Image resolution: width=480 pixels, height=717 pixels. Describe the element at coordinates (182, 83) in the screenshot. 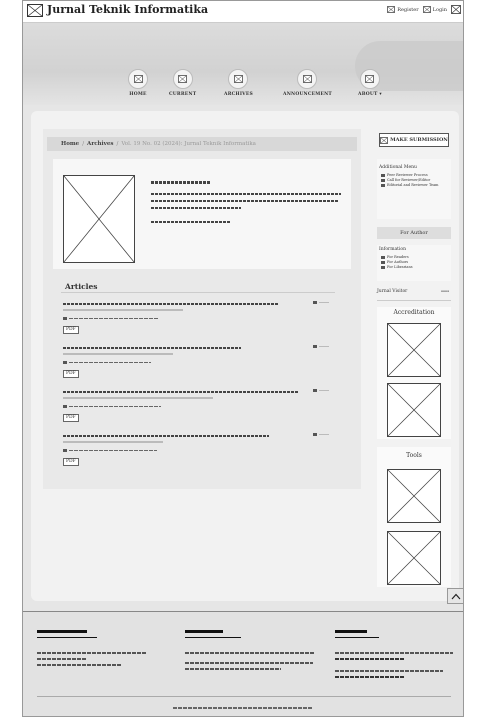

I see `nav-current: CURRENT` at that location.